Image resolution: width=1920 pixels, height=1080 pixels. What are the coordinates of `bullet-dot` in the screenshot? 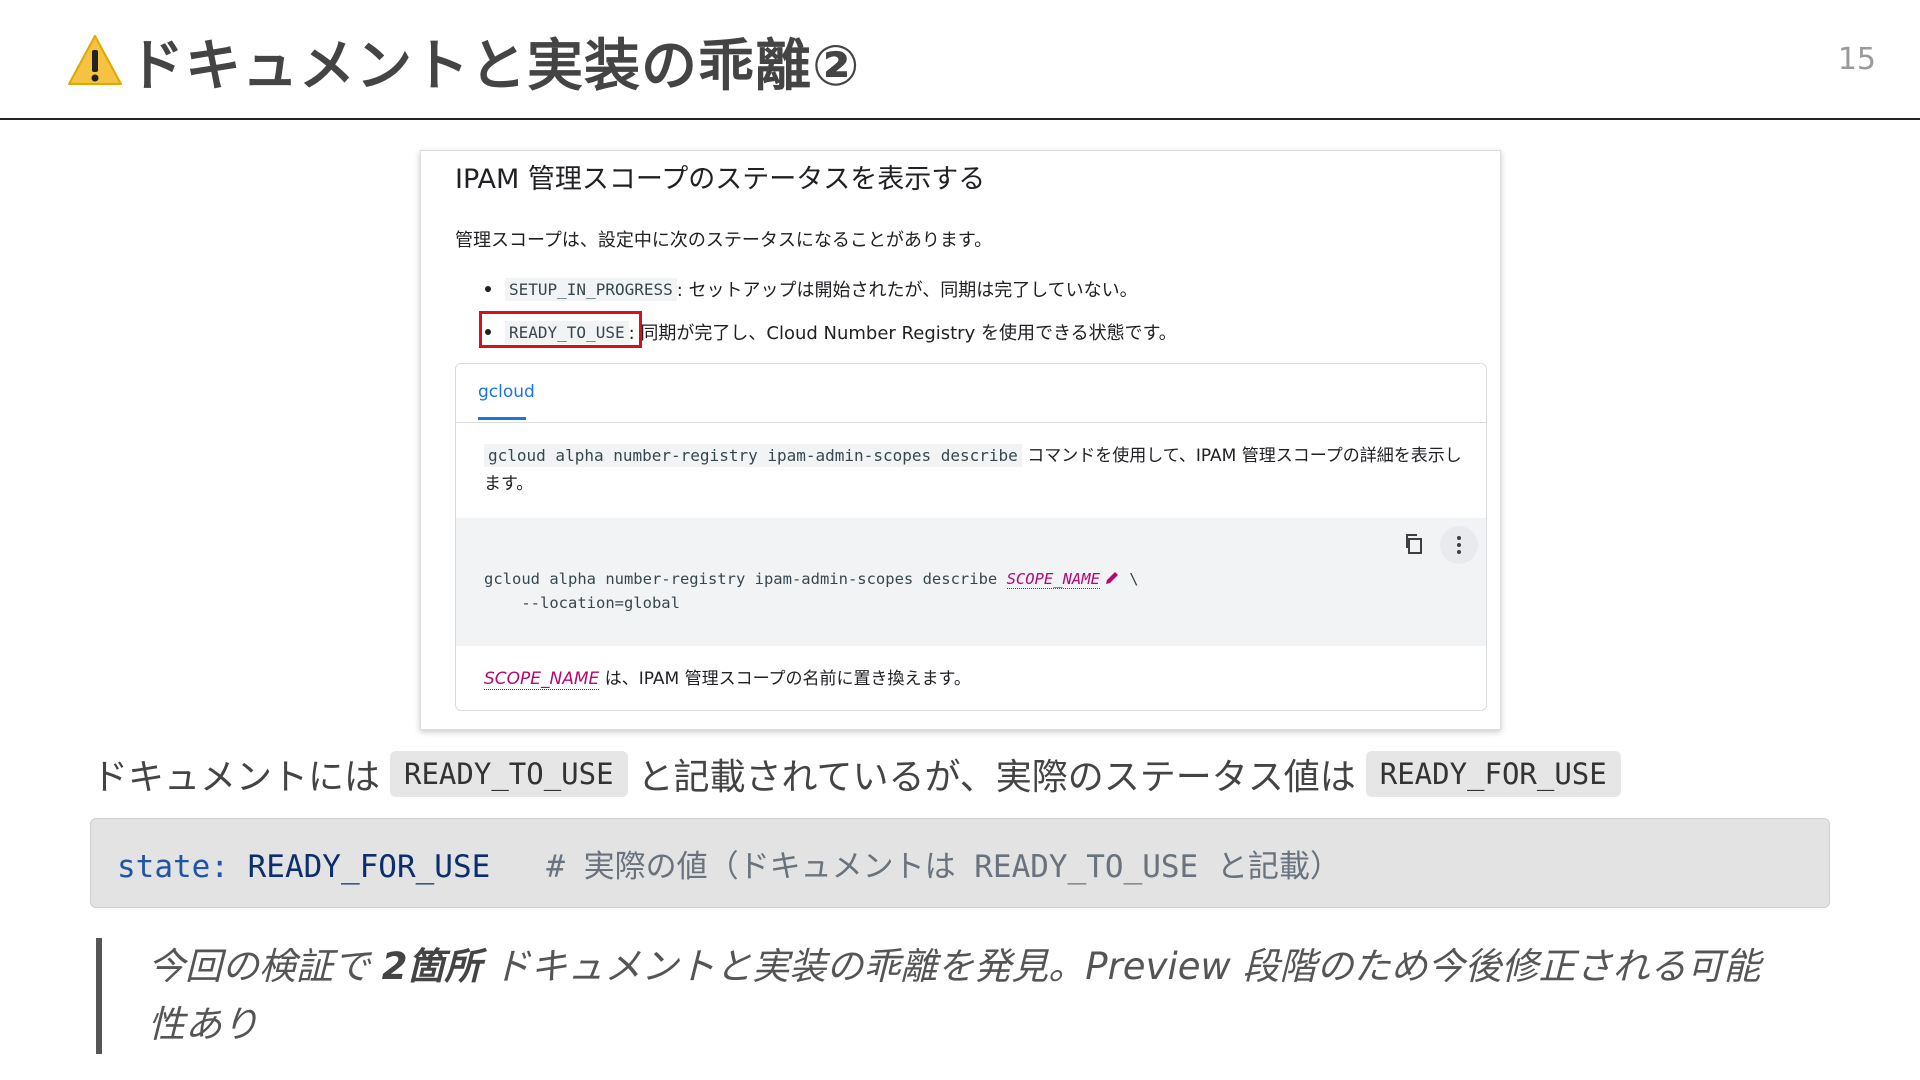 It's located at (488, 289).